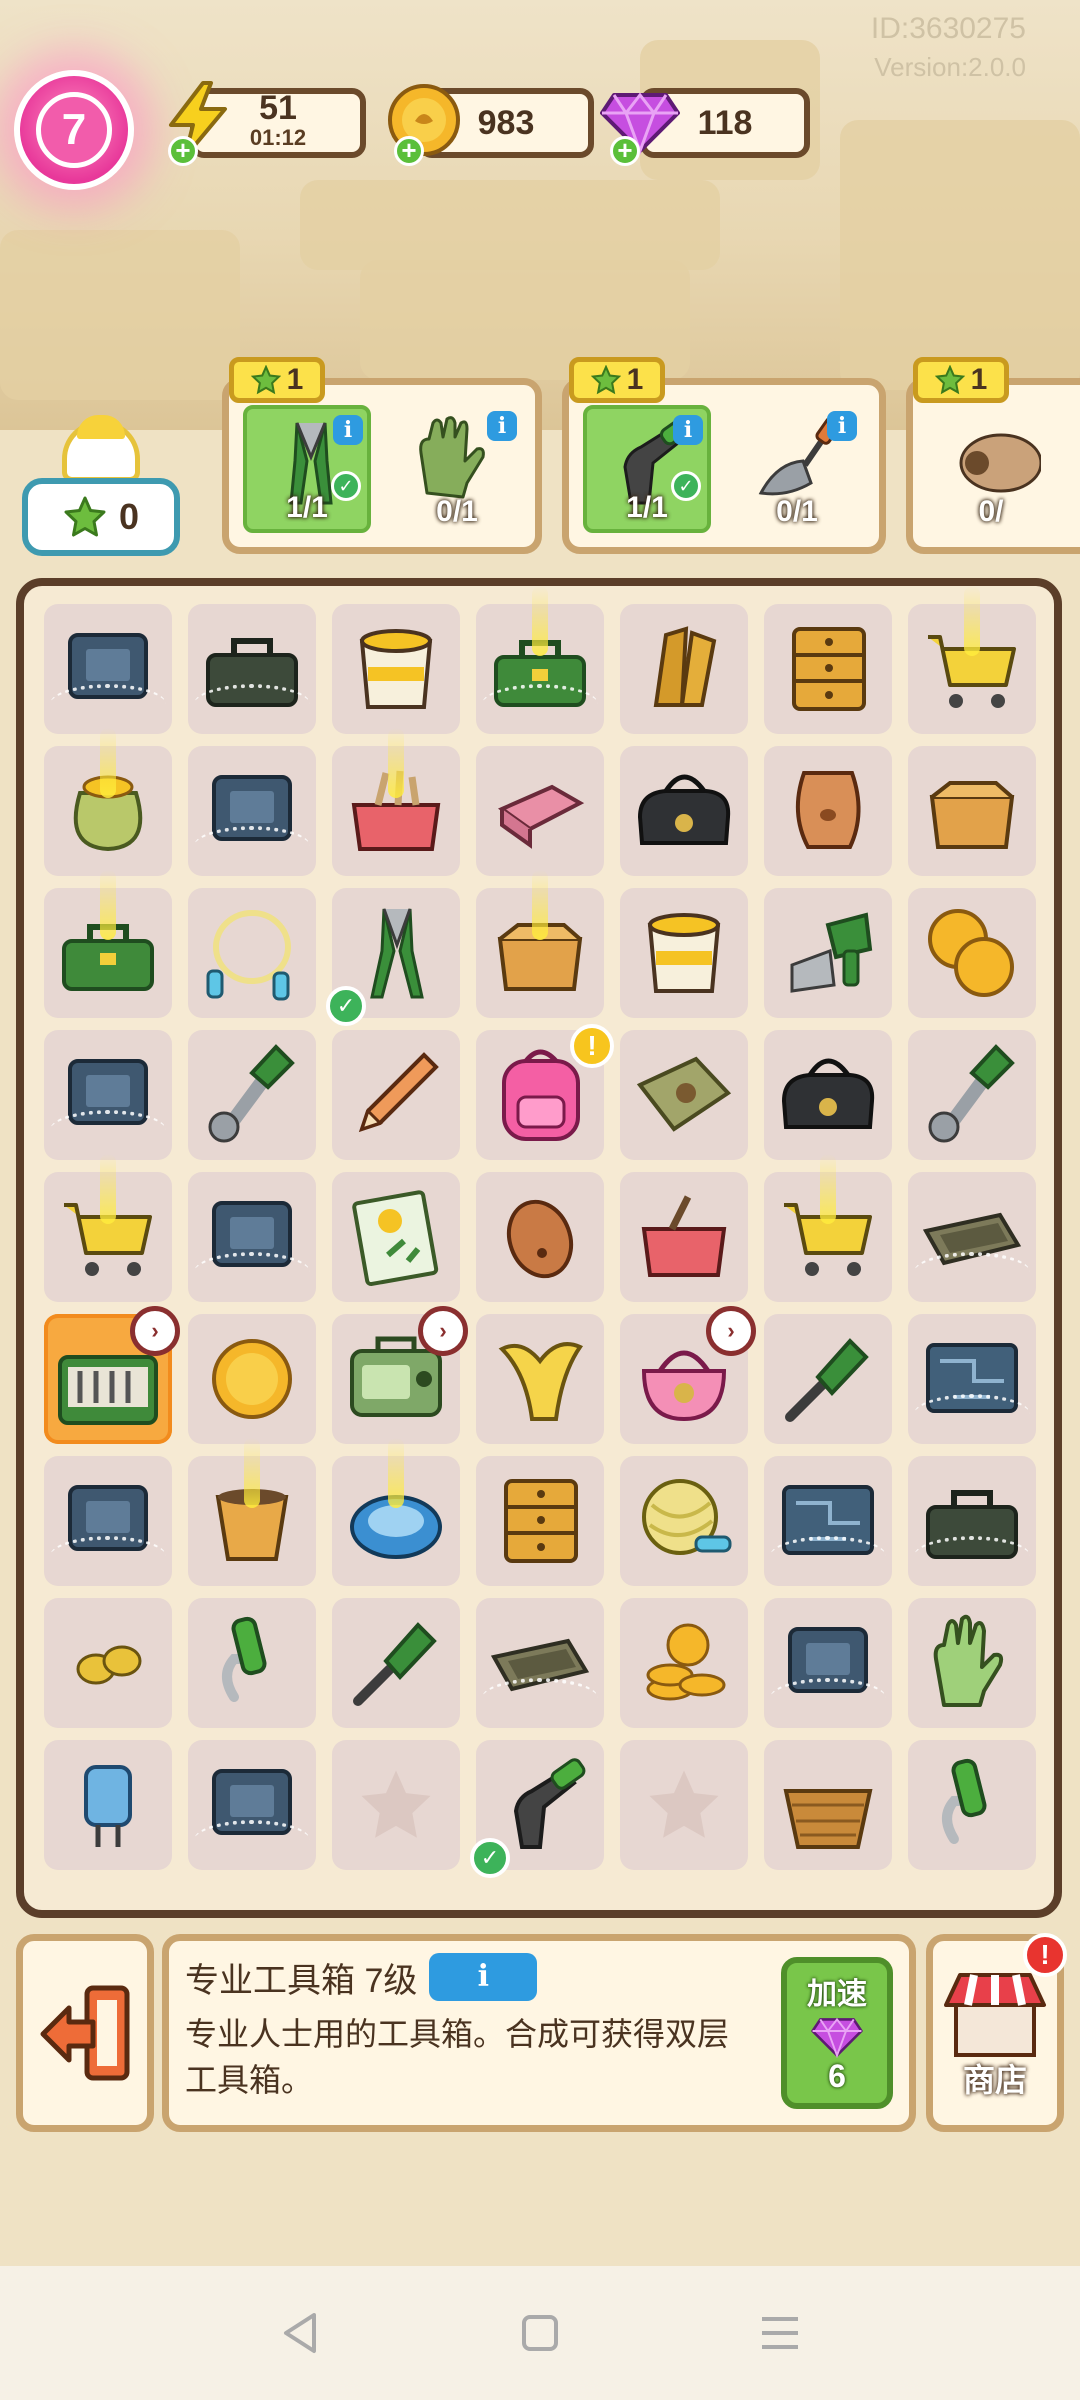 Image resolution: width=1080 pixels, height=2400 pixels. What do you see at coordinates (828, 953) in the screenshot?
I see `board-cell-saw-drill` at bounding box center [828, 953].